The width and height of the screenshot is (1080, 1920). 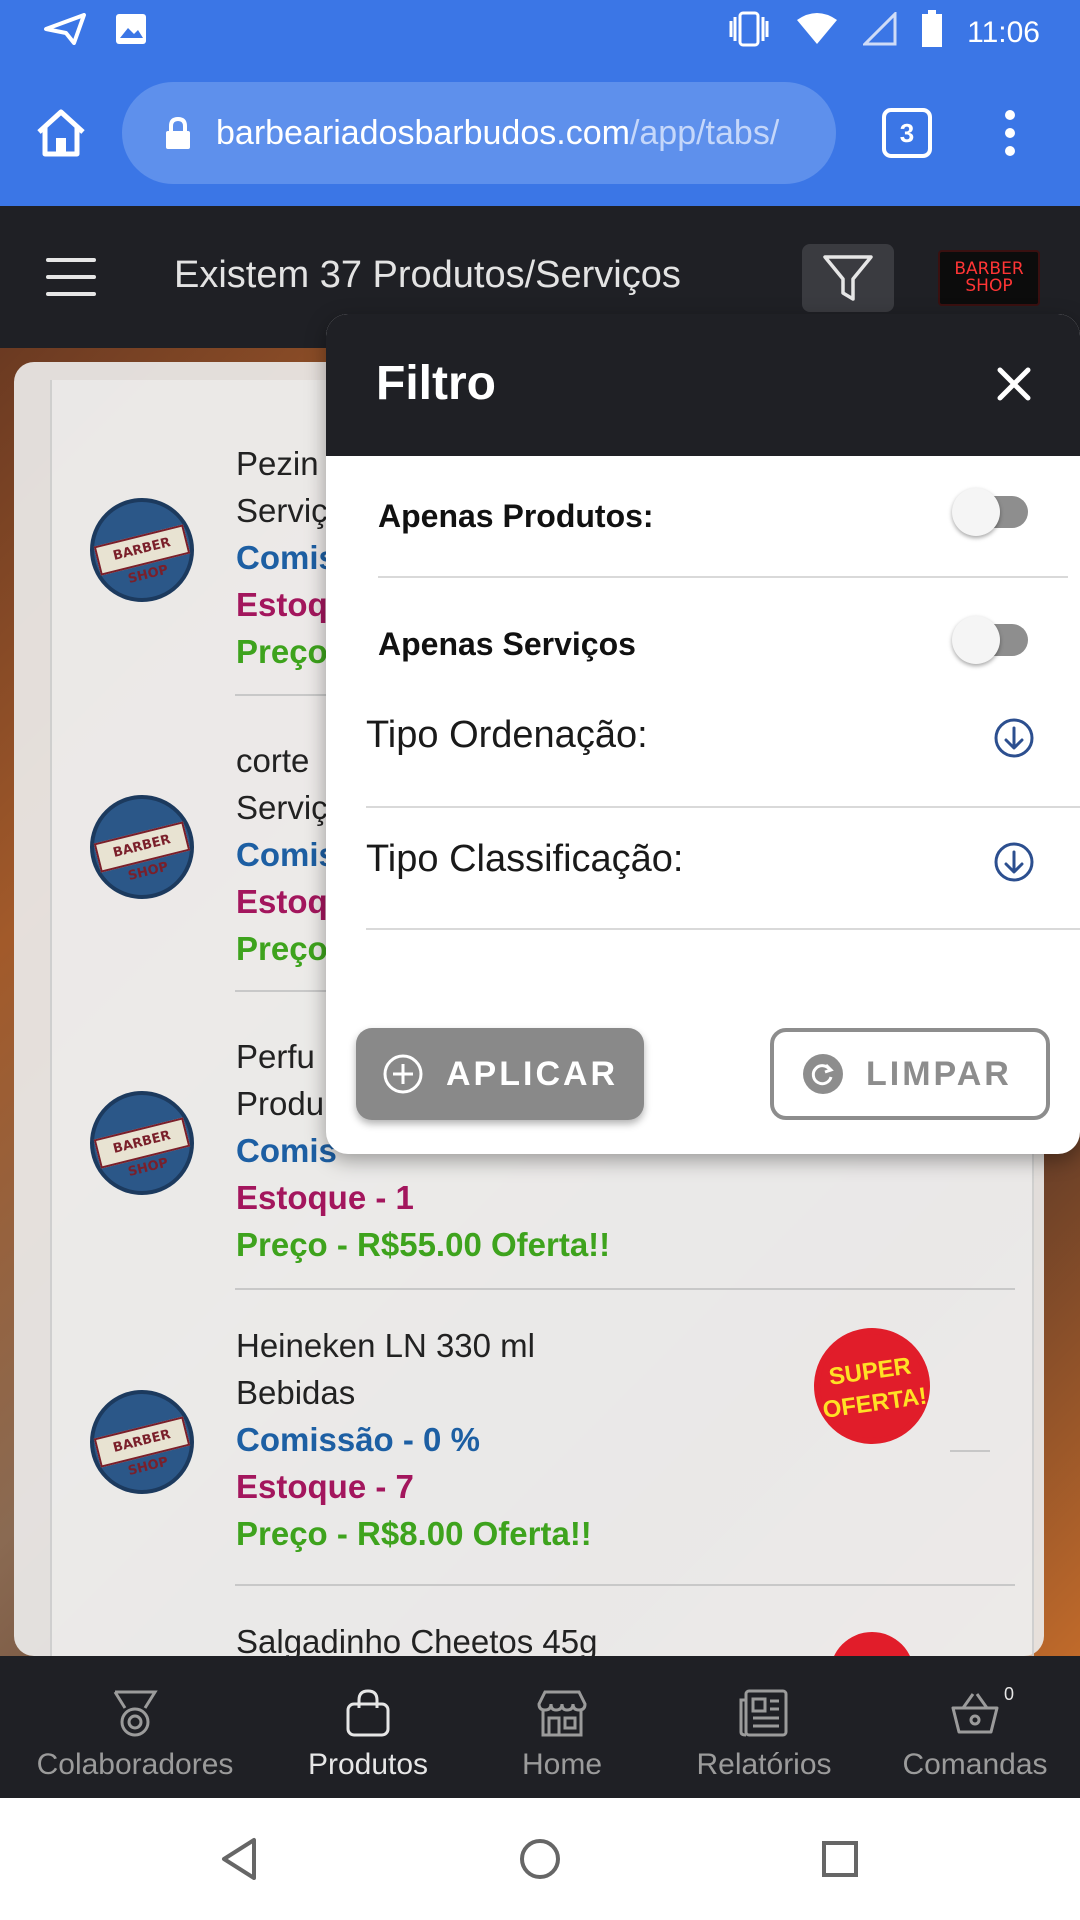 I want to click on tab-home: Home, so click(x=562, y=1727).